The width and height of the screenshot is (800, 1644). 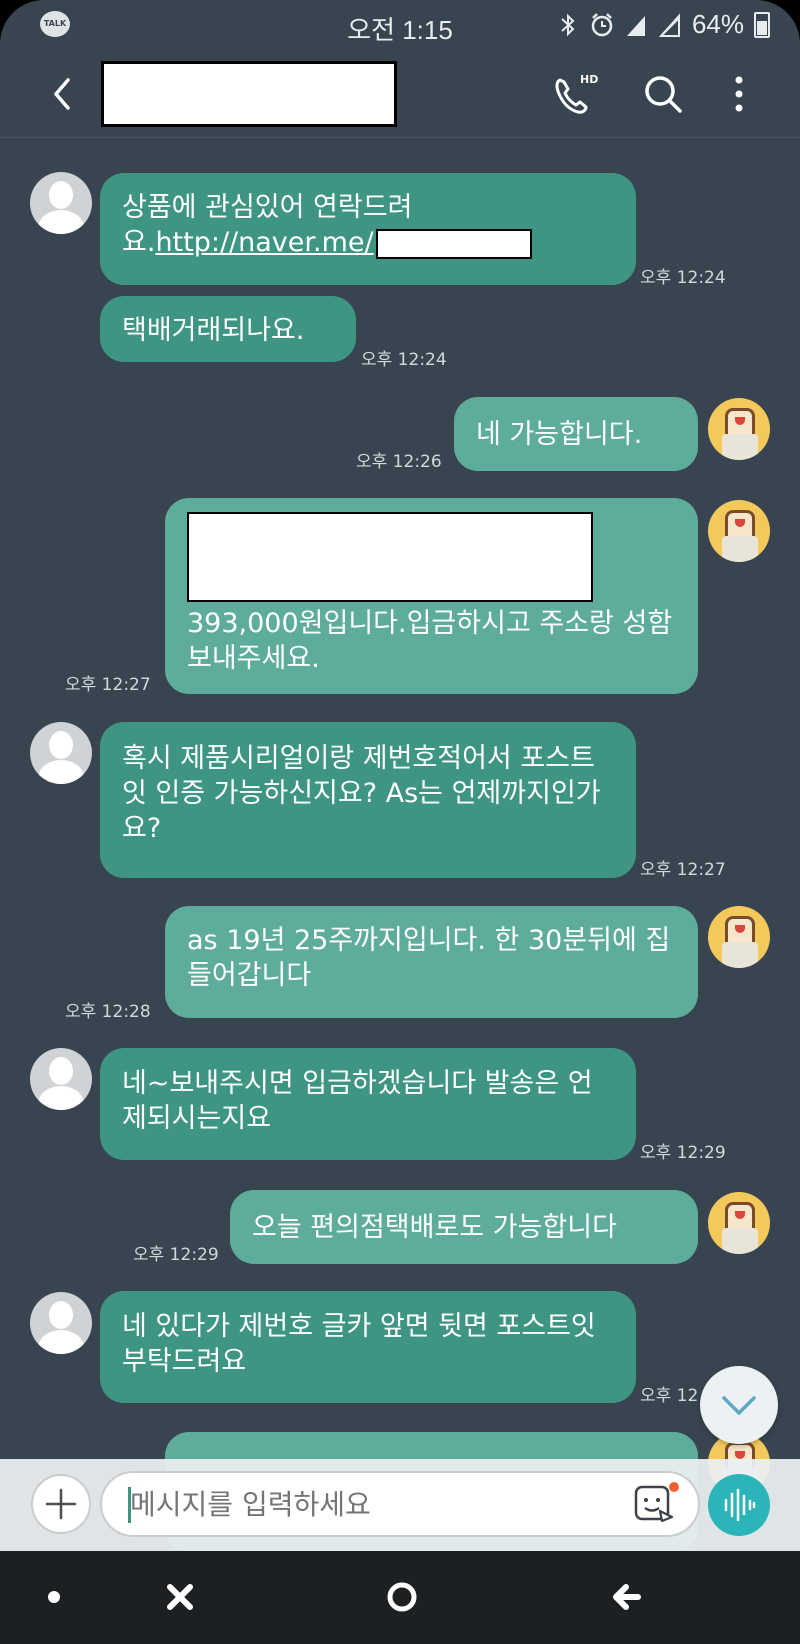 I want to click on message-bubble-incoming: 네~보내주시면 입금하겠습니다 발송은 언제되시는지요, so click(x=368, y=1104).